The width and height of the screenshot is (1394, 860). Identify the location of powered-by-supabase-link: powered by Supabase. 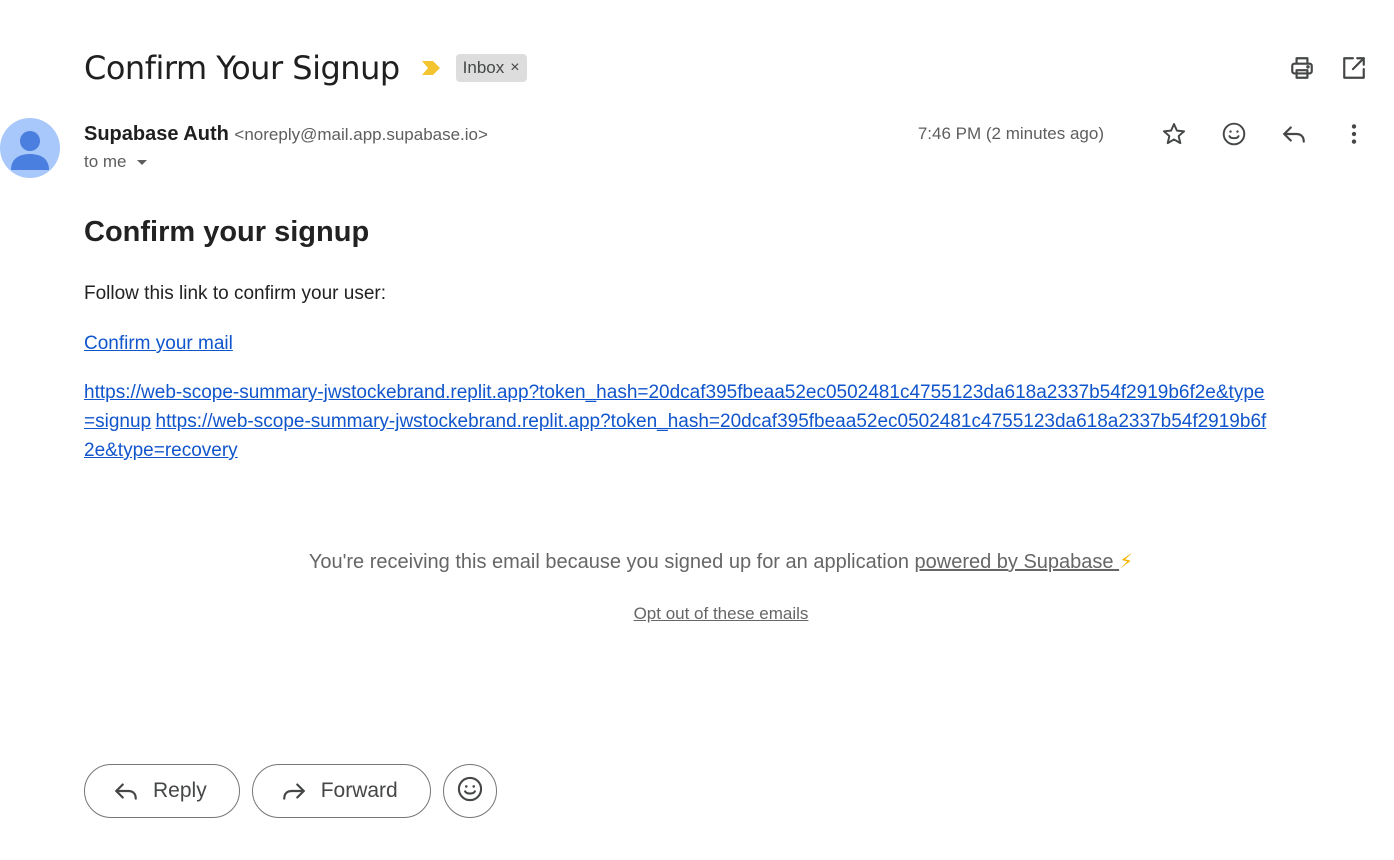
(1017, 562).